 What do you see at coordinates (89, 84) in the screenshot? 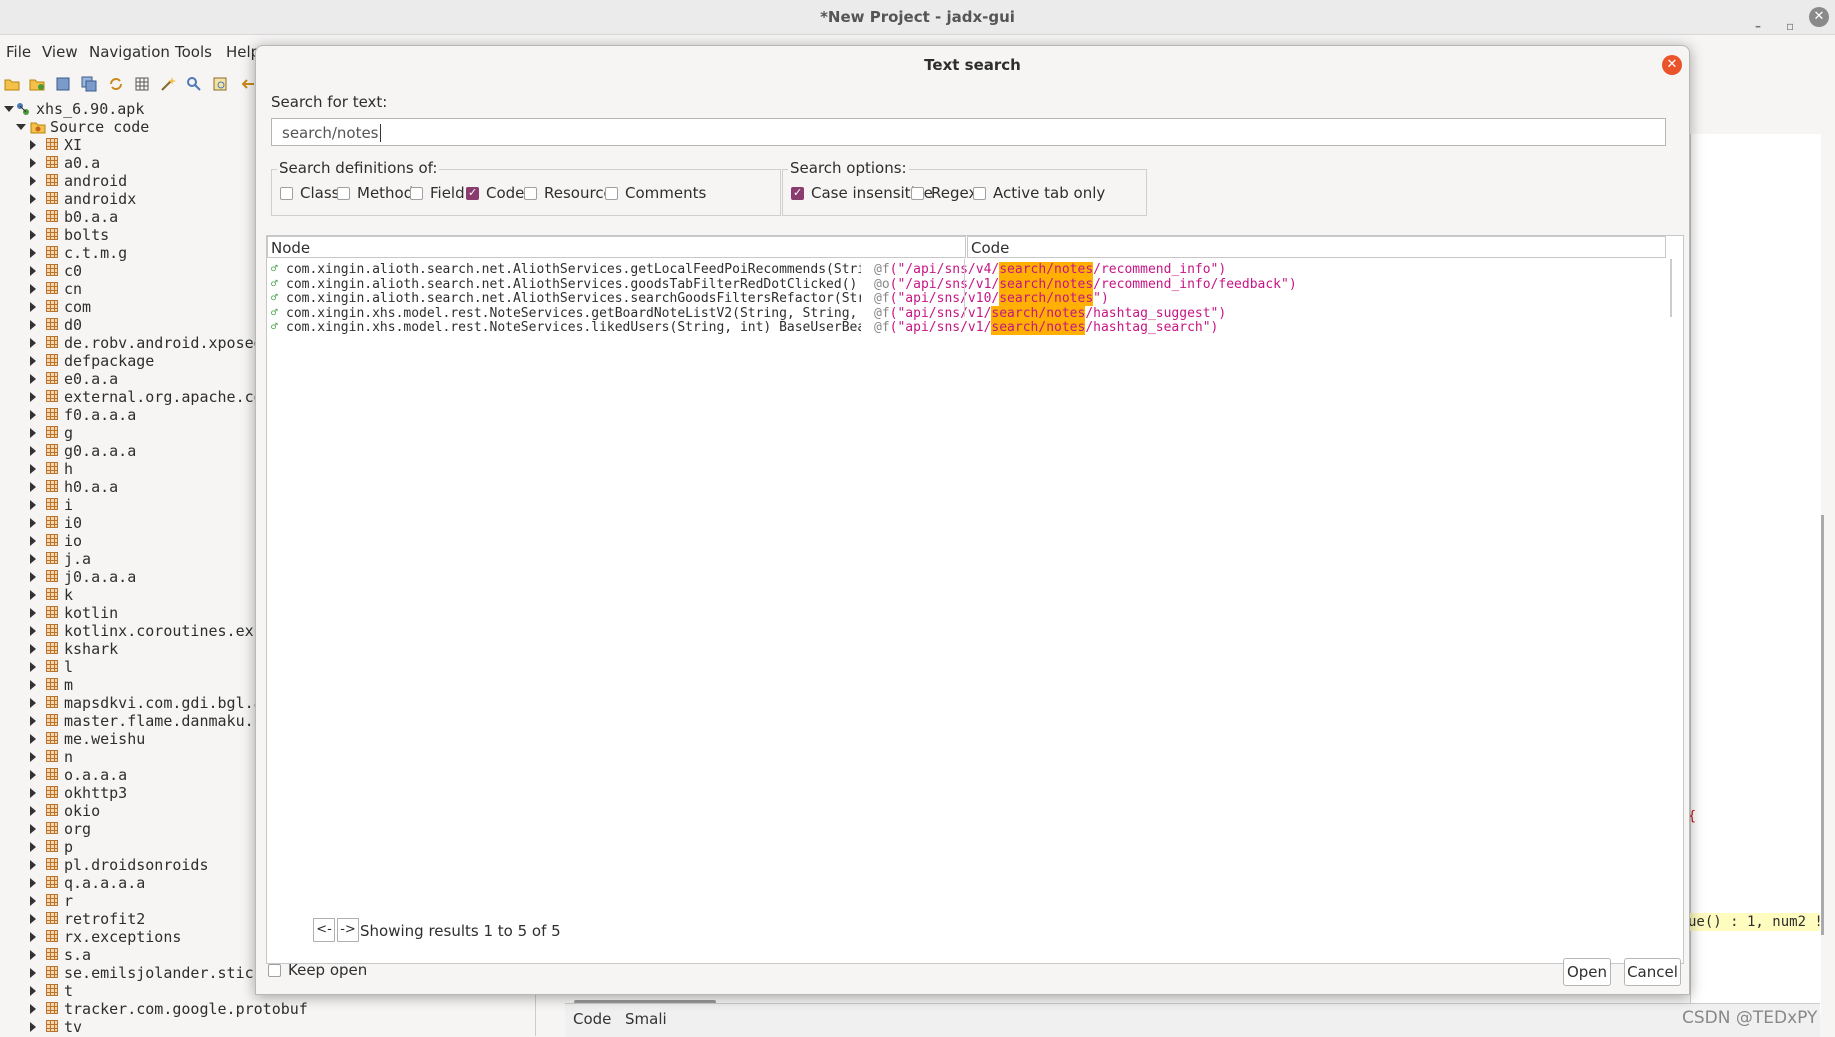
I see `save-all-icon` at bounding box center [89, 84].